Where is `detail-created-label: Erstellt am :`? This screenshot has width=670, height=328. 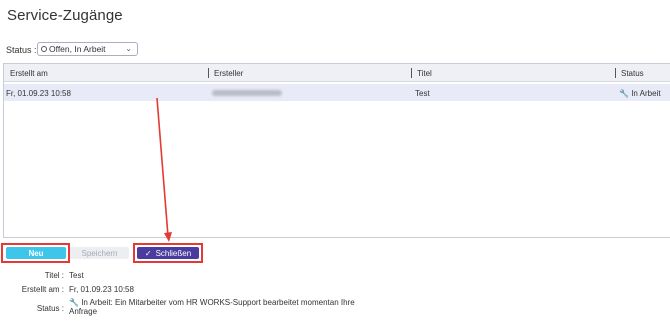 detail-created-label: Erstellt am : is located at coordinates (42, 289).